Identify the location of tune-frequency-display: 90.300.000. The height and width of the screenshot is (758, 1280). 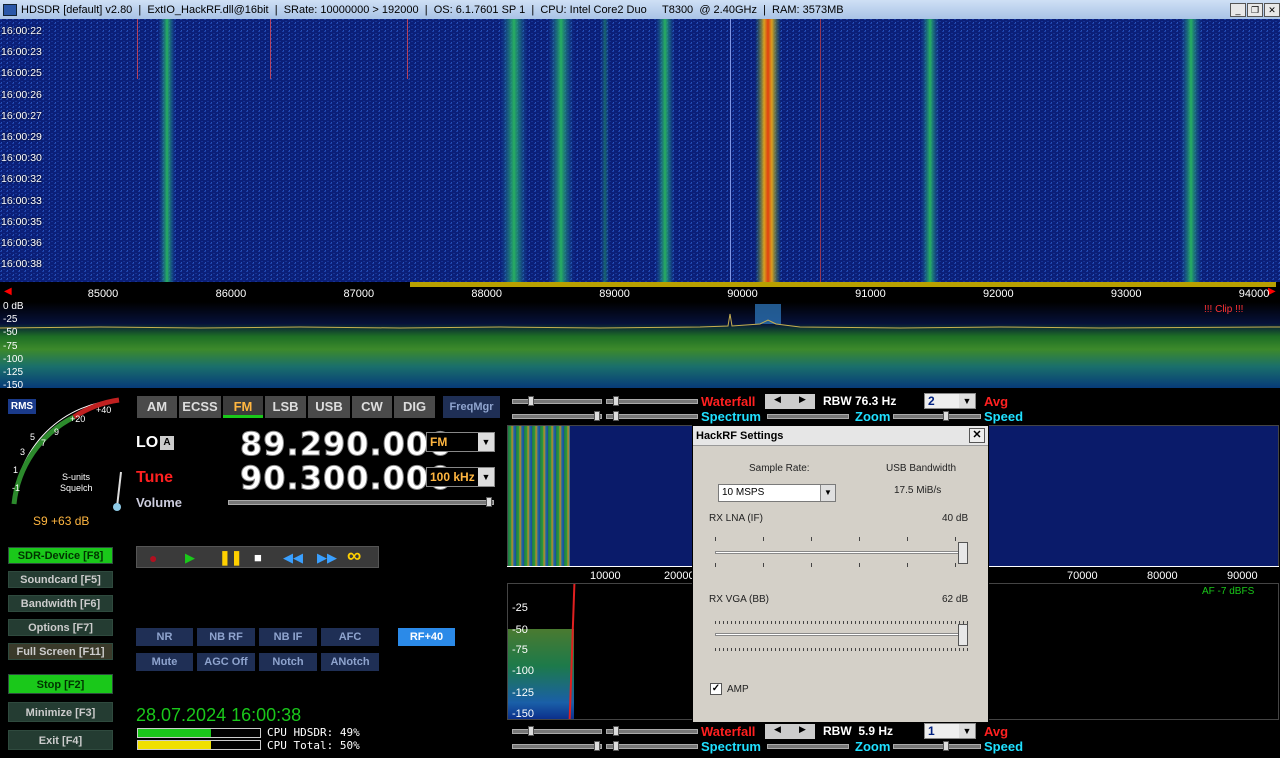
(345, 478).